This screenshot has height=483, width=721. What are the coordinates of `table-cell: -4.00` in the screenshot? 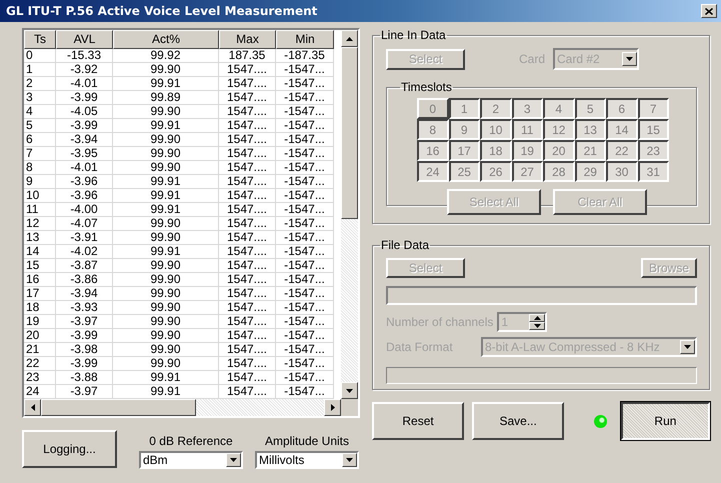 It's located at (84, 210).